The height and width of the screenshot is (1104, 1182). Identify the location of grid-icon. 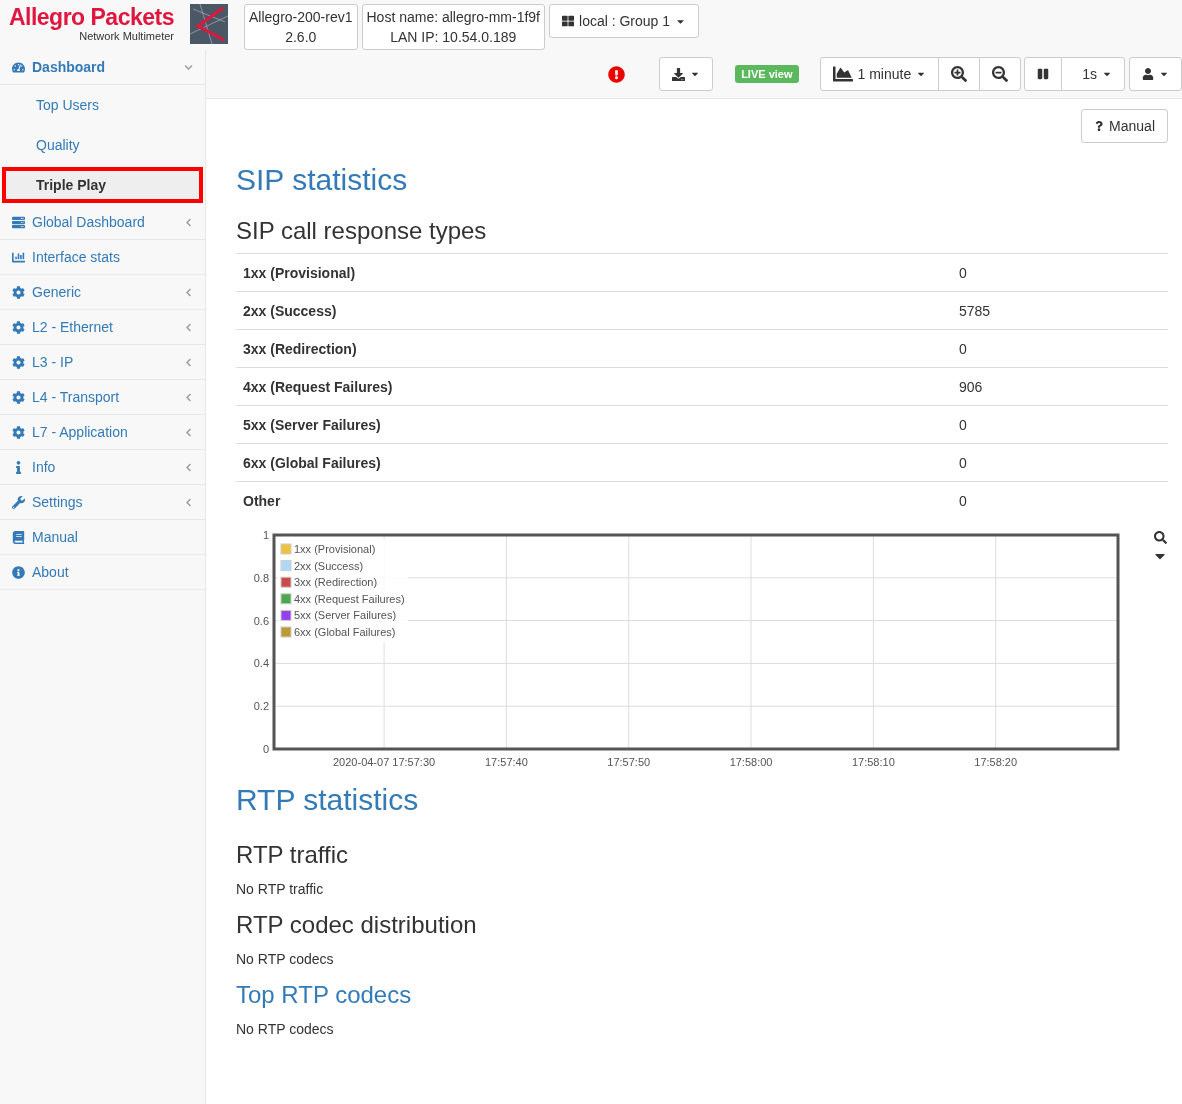
(568, 21).